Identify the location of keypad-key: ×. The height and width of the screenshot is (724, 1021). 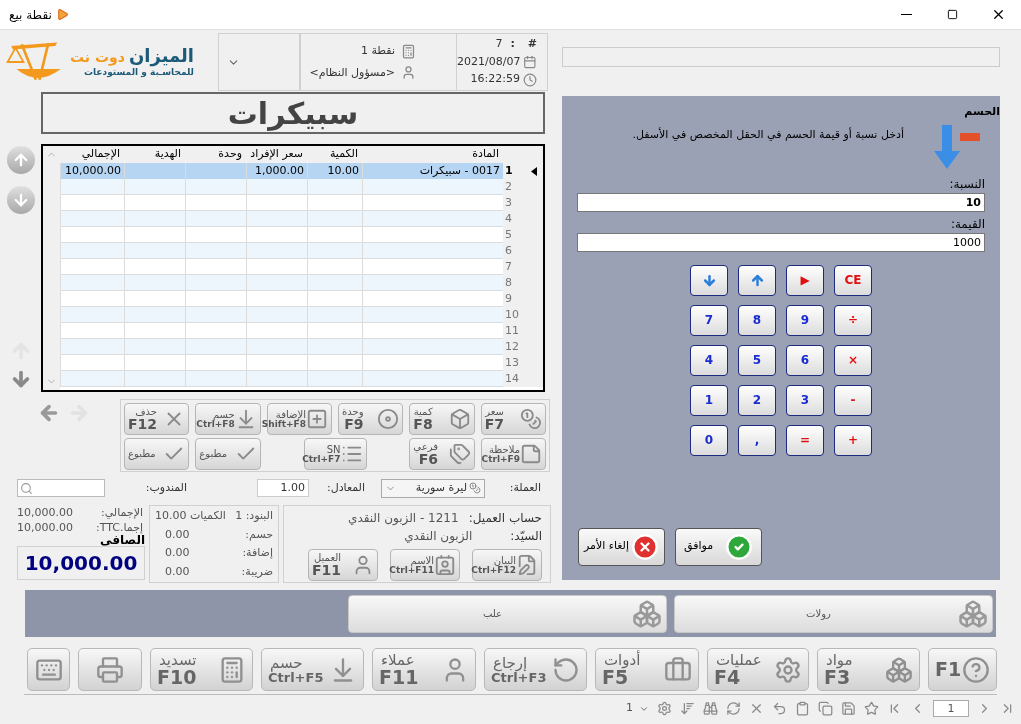
(853, 360).